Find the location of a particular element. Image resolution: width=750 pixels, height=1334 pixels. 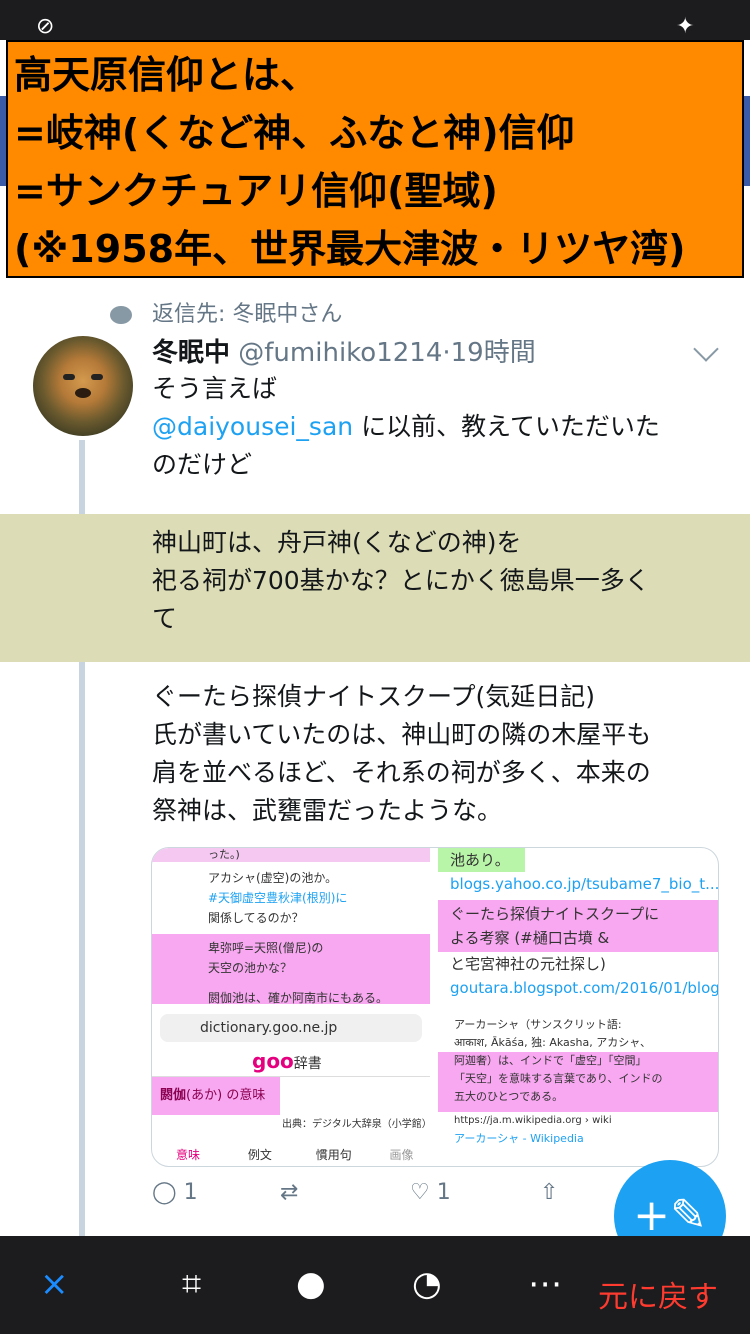

speech-bubble-icon is located at coordinates (121, 315).